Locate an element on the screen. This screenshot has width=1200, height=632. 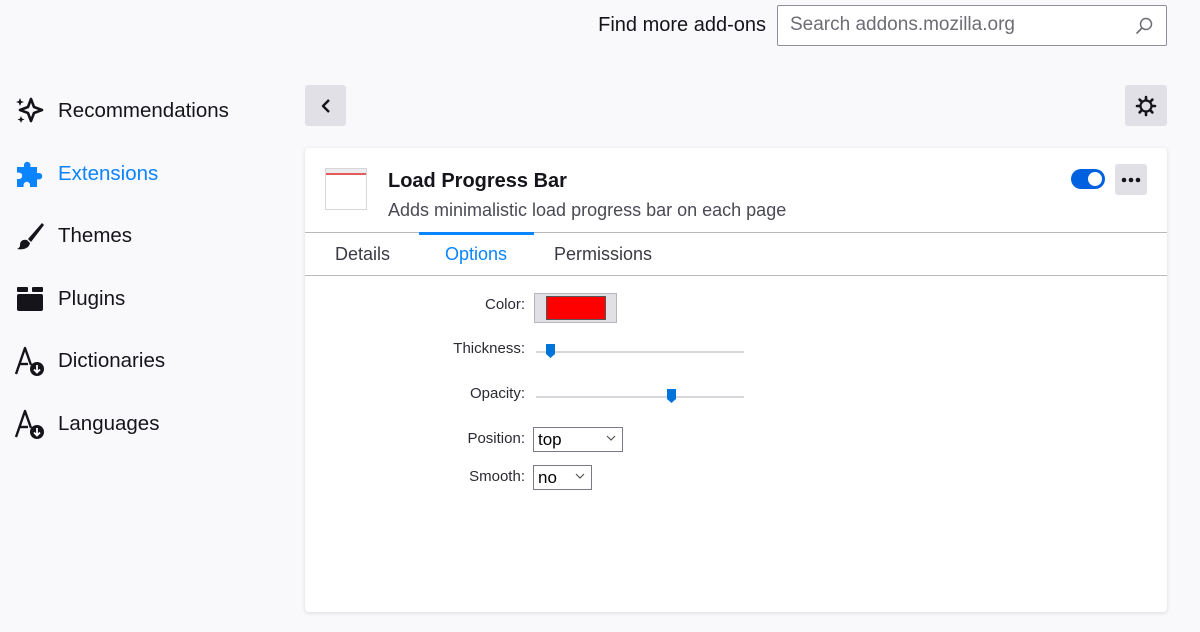
opacity-label: Opacity: is located at coordinates (497, 393).